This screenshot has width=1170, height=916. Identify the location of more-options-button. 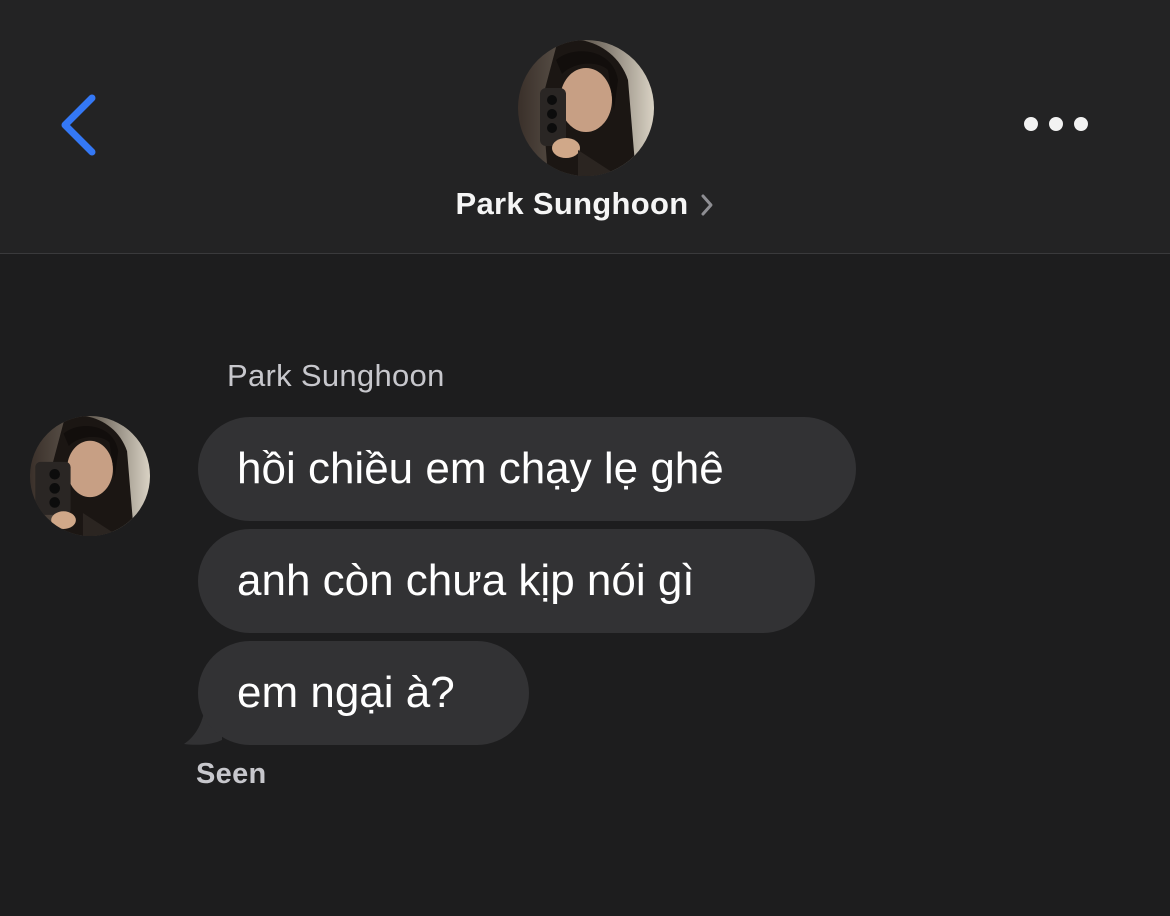
(1056, 124).